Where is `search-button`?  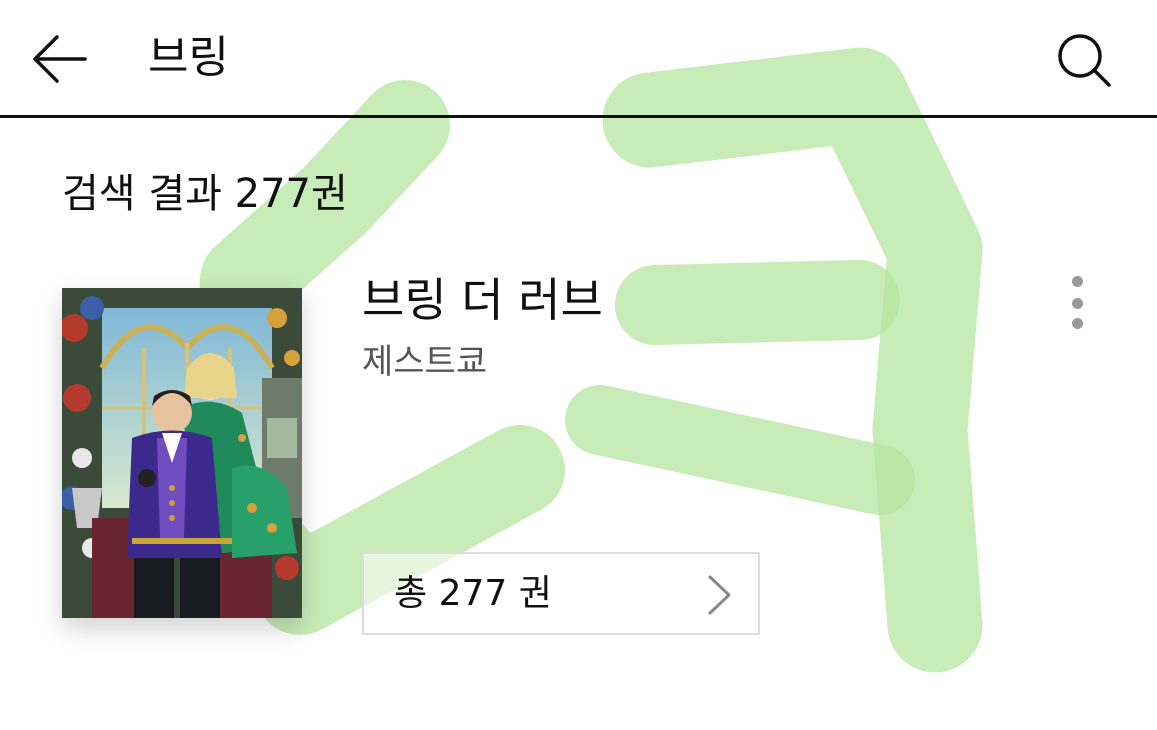
search-button is located at coordinates (1085, 61).